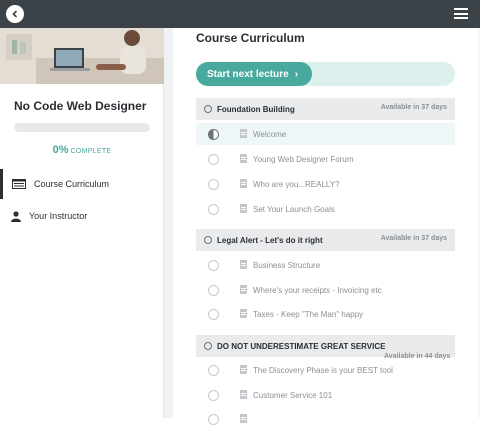  I want to click on progress-summary: 0% COMPLETE, so click(82, 149).